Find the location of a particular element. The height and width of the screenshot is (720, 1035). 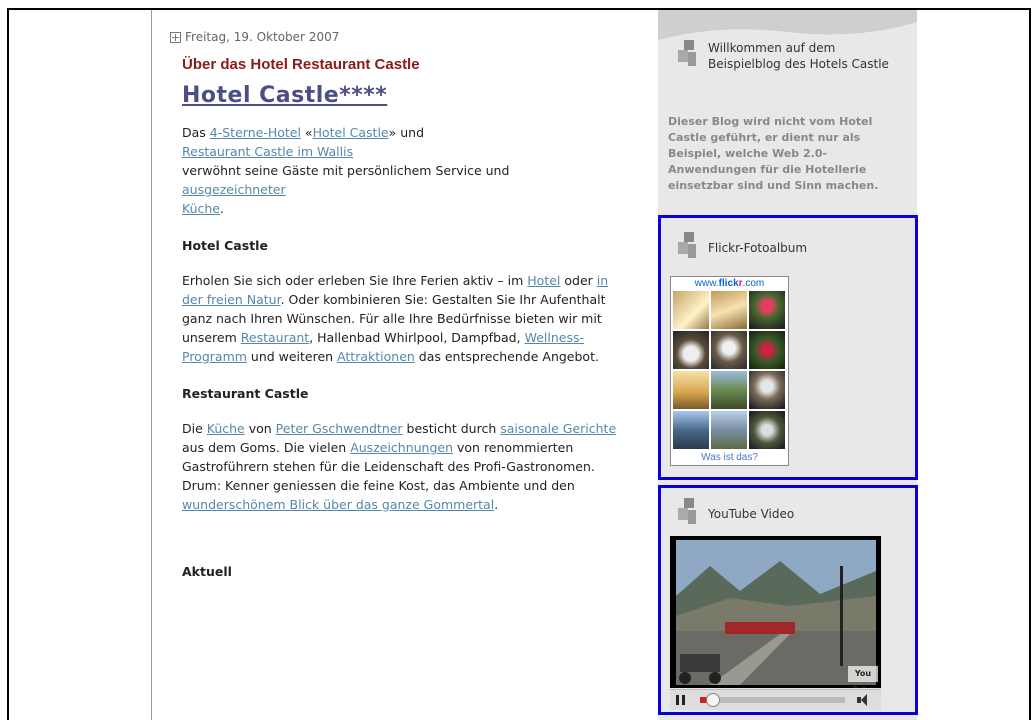

flickr-badge: www.flickr.com Was ist das? is located at coordinates (729, 371).